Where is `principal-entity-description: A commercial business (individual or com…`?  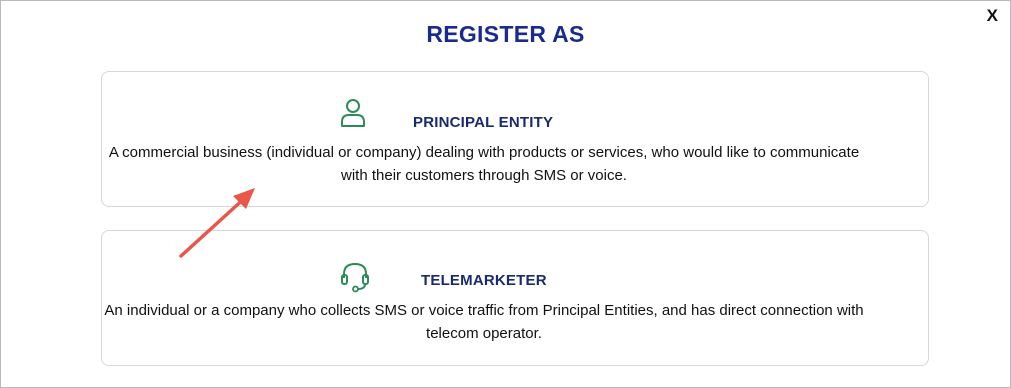
principal-entity-description: A commercial business (individual or com… is located at coordinates (484, 164).